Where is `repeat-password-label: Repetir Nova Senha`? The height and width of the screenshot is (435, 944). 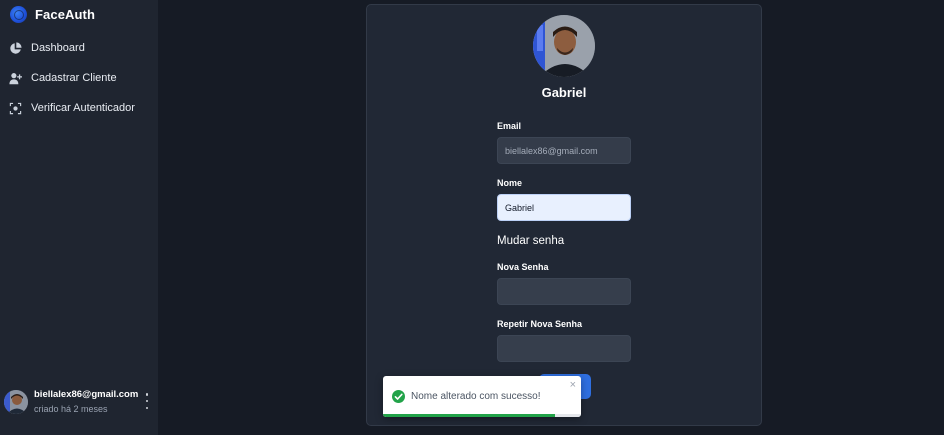
repeat-password-label: Repetir Nova Senha is located at coordinates (540, 324).